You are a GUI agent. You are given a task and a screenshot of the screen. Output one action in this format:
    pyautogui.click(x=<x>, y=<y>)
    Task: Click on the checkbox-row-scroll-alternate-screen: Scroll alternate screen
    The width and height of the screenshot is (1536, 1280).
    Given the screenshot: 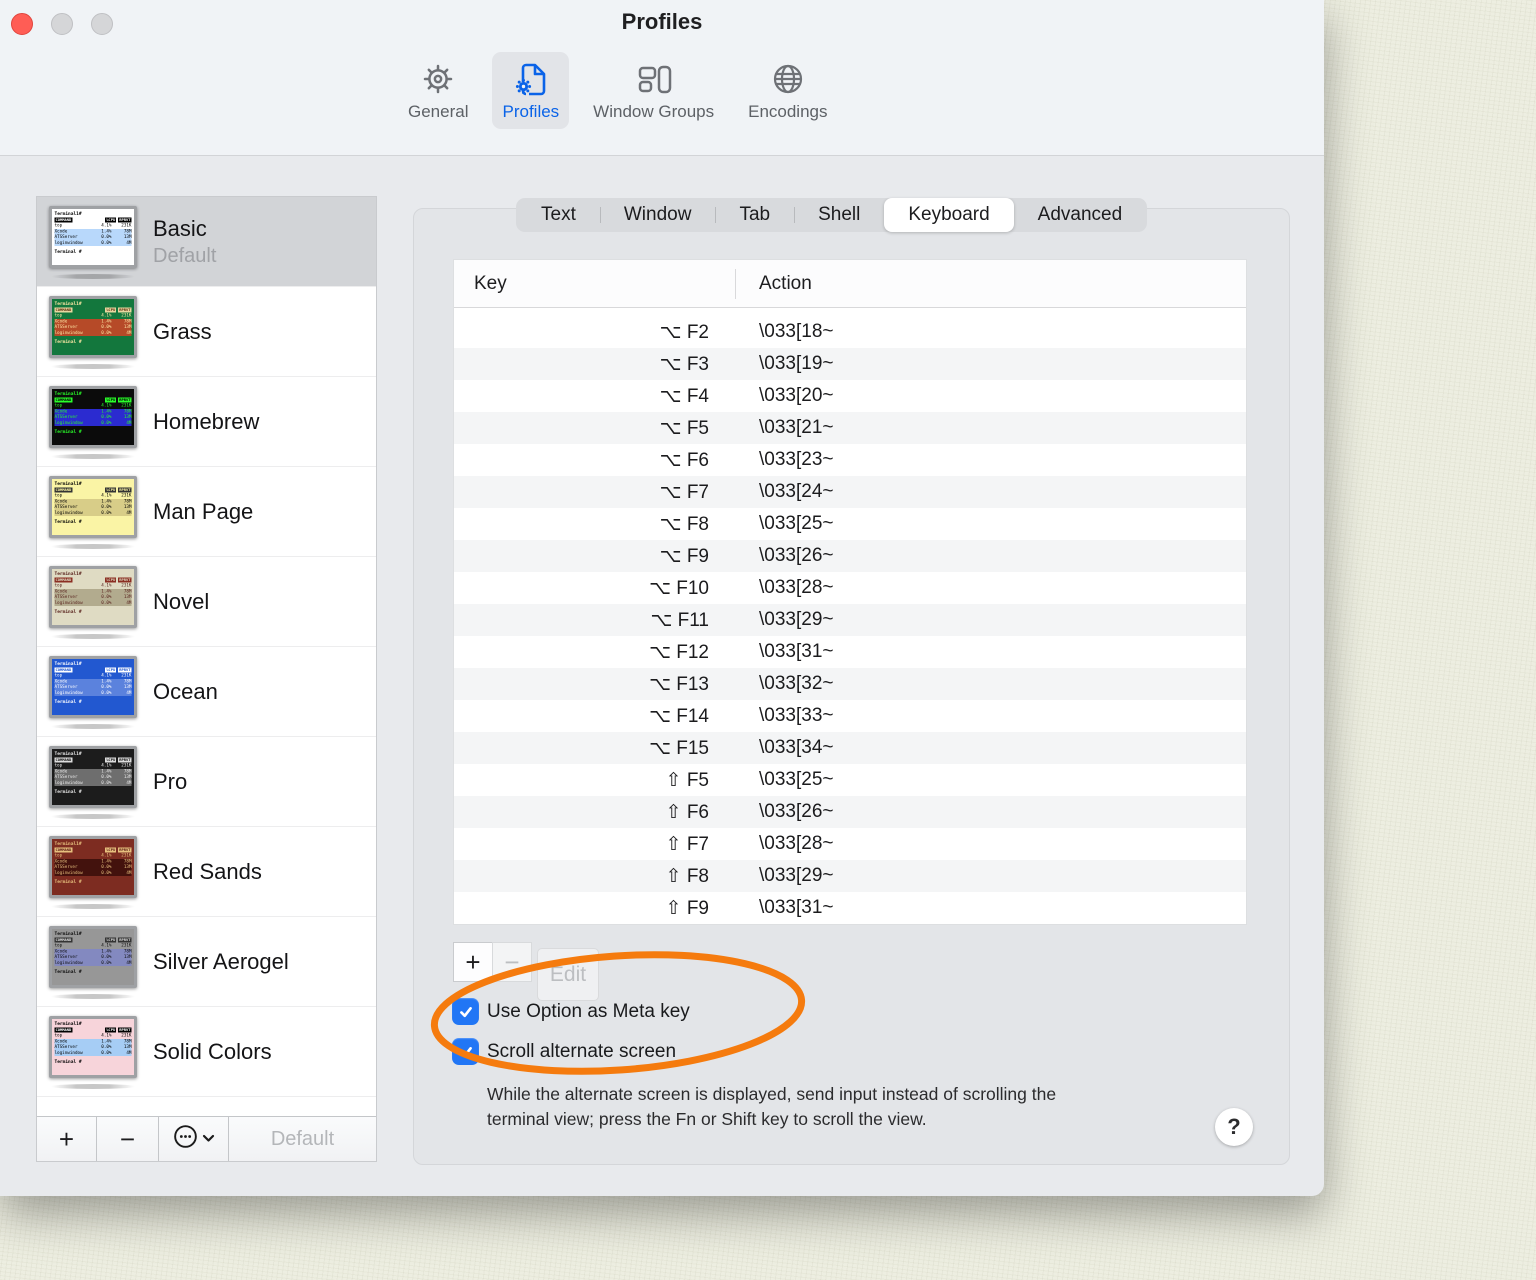 What is the action you would take?
    pyautogui.click(x=564, y=1051)
    